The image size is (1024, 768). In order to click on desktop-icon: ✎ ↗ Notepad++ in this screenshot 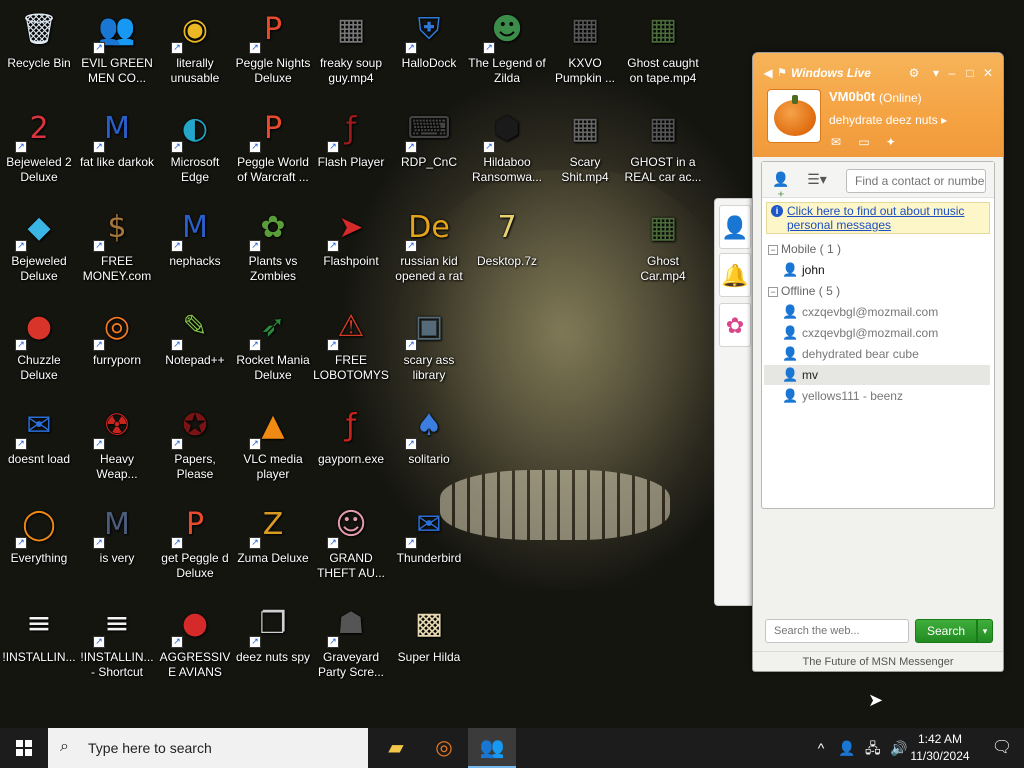, I will do `click(195, 335)`.